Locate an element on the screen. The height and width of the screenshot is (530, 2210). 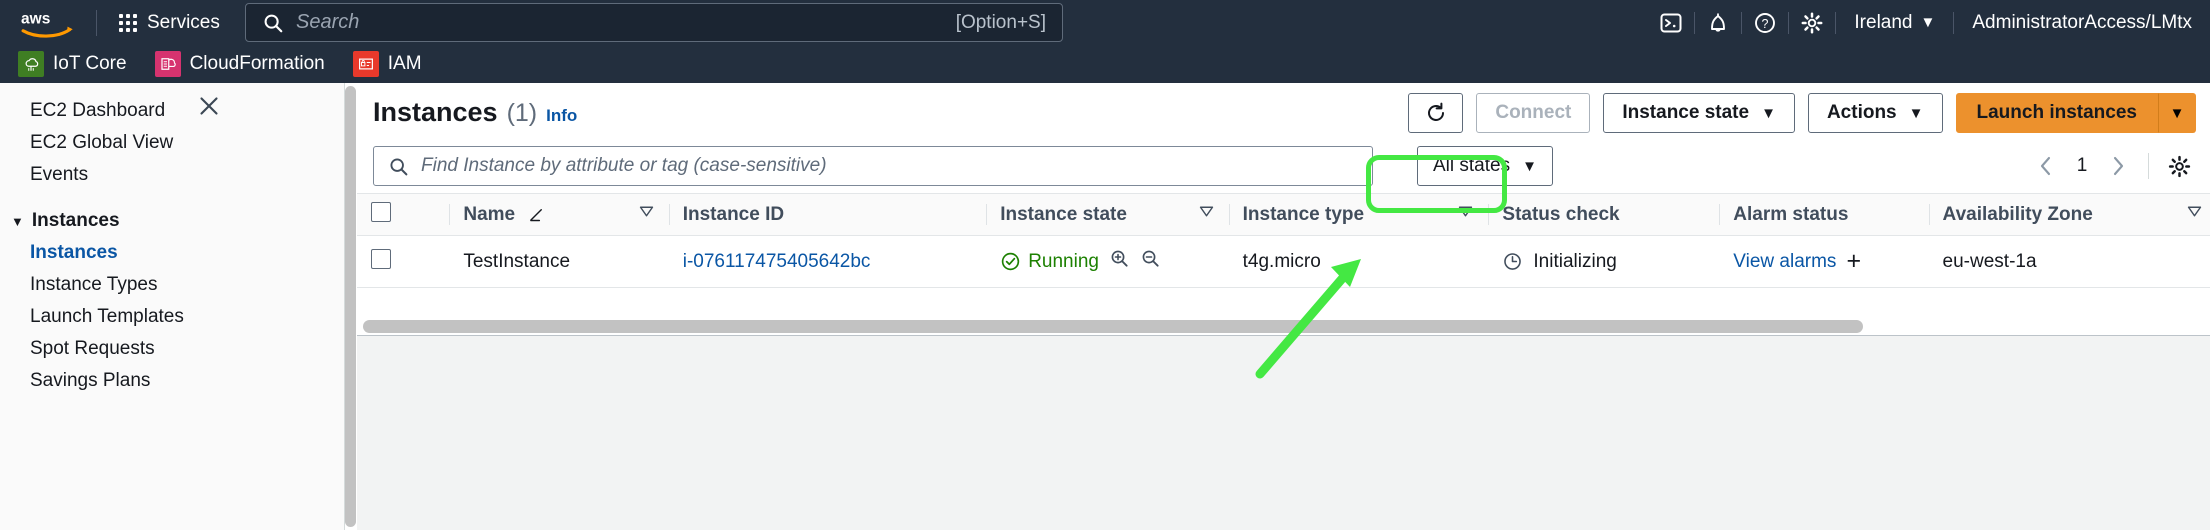
add-alarm-plus-icon: + is located at coordinates (1853, 261).